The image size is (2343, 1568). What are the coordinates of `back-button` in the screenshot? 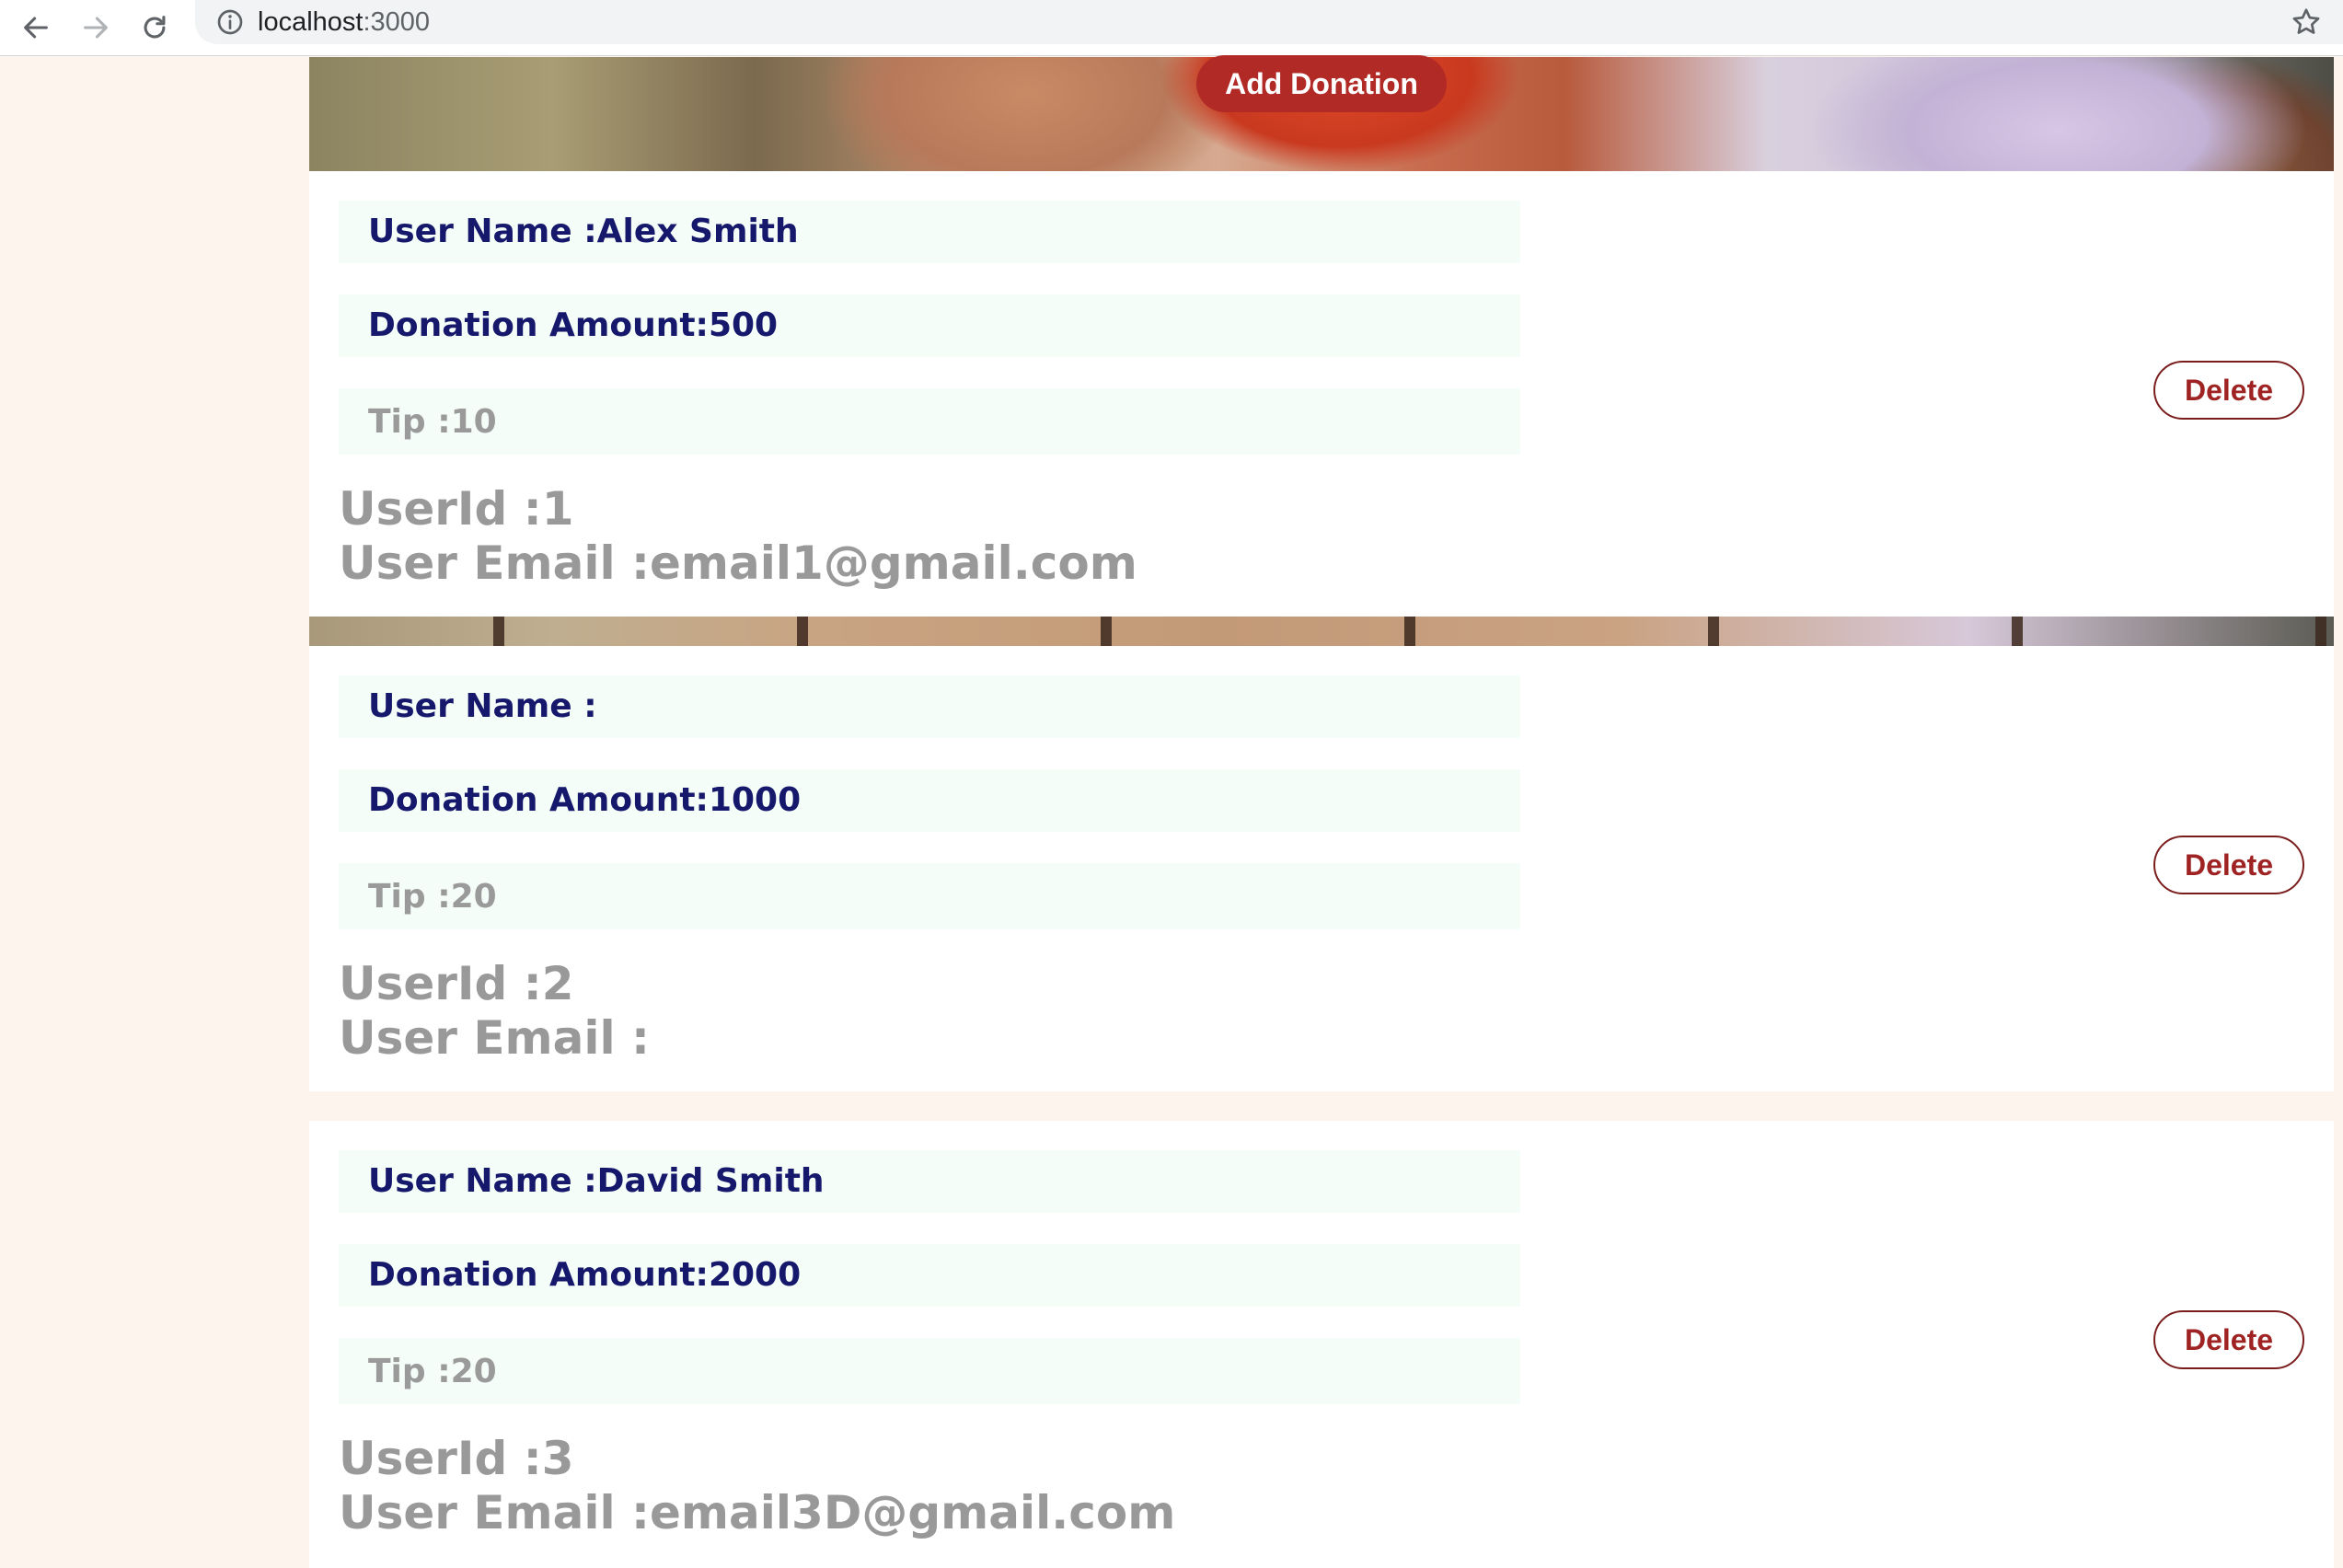 It's located at (36, 28).